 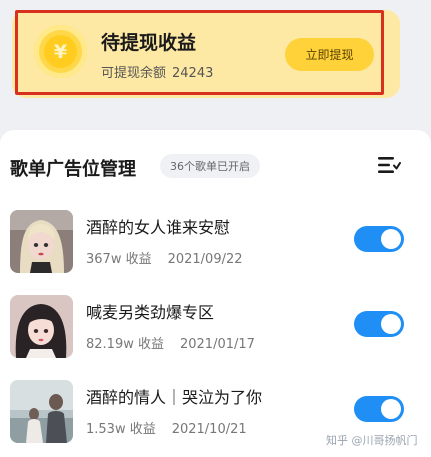 I want to click on playlist-title: 酒醉的女人谁来安慰, so click(x=158, y=227).